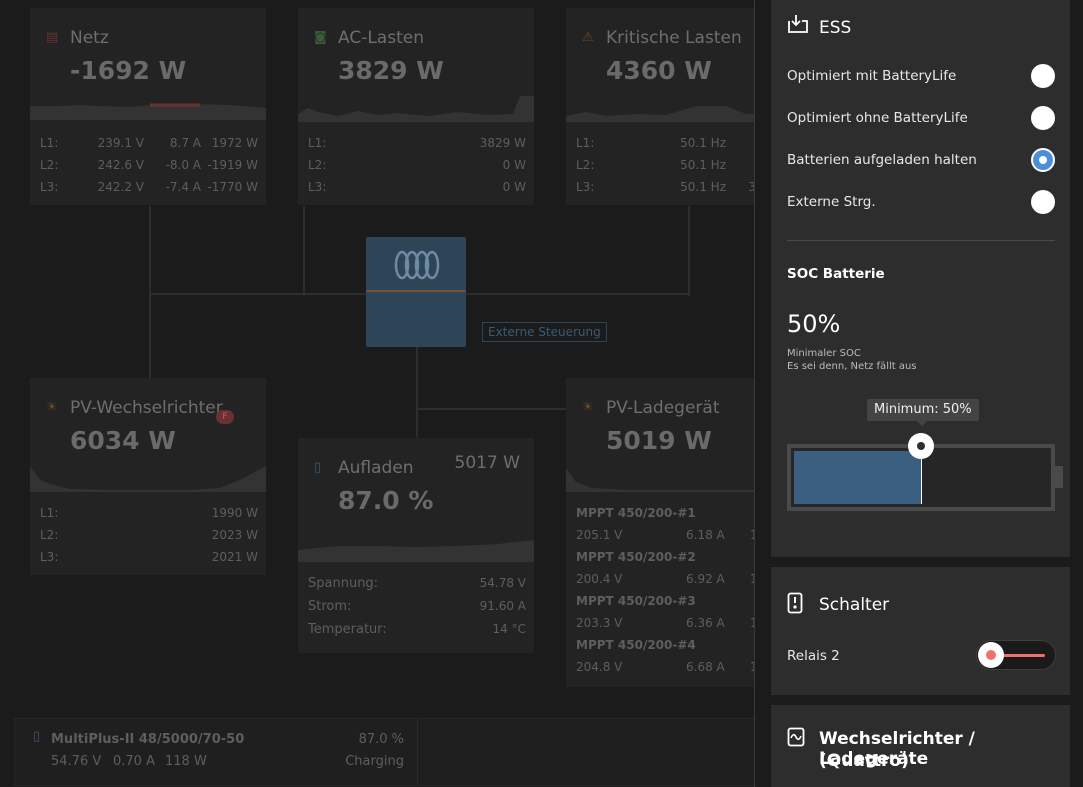 This screenshot has height=787, width=1083. Describe the element at coordinates (417, 752) in the screenshot. I see `status-bar-divider` at that location.